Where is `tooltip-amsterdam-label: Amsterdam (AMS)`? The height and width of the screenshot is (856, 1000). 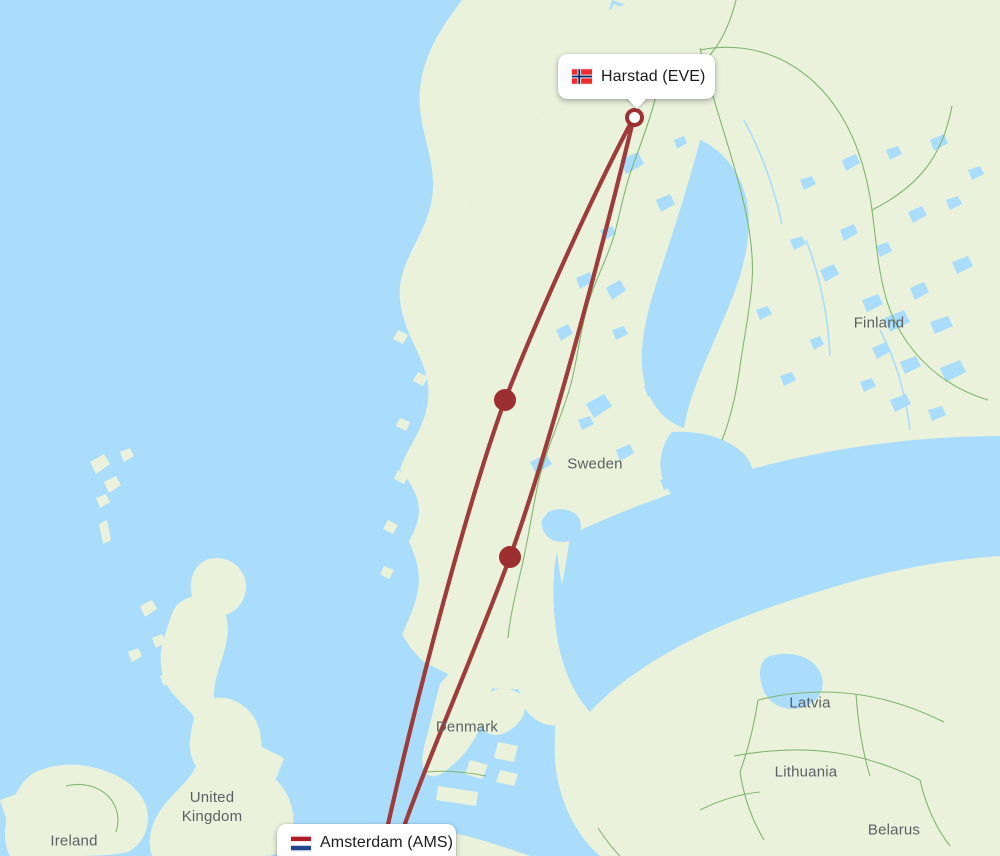 tooltip-amsterdam-label: Amsterdam (AMS) is located at coordinates (387, 842).